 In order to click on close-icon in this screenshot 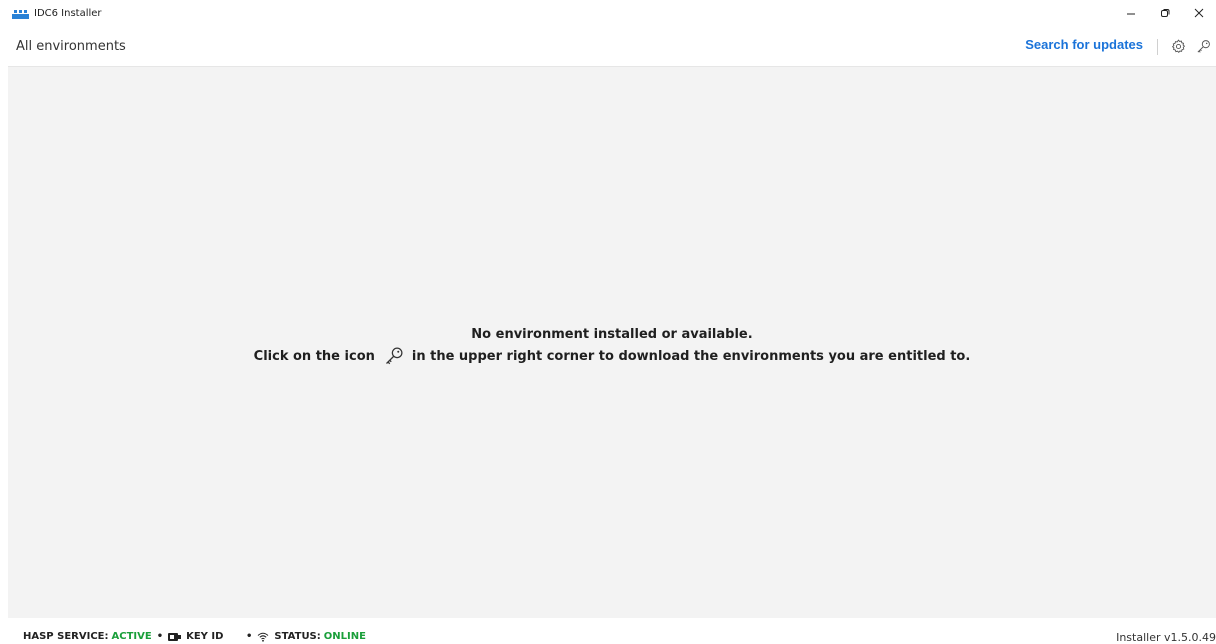, I will do `click(1199, 13)`.